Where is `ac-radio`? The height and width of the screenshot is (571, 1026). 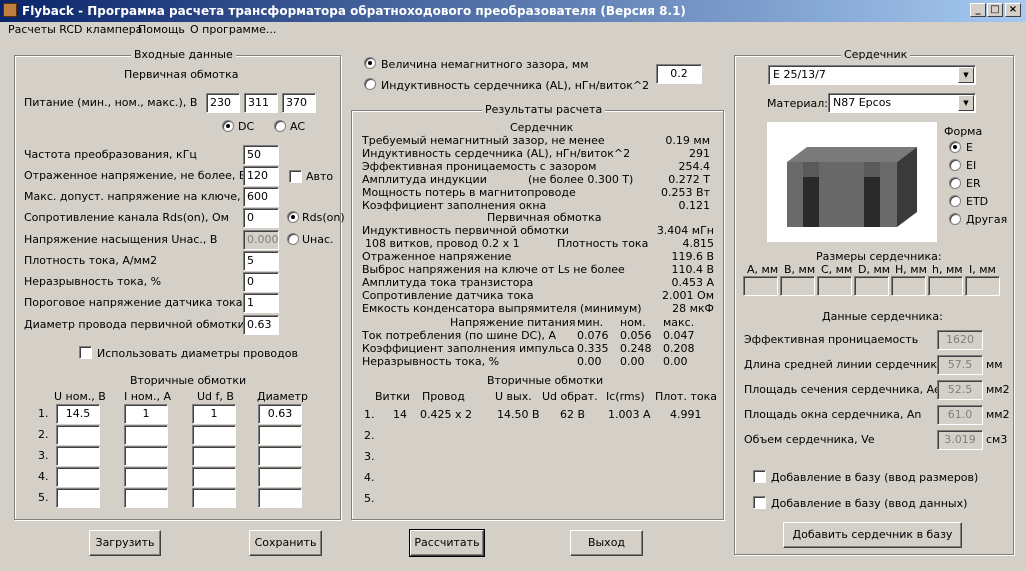 ac-radio is located at coordinates (280, 126).